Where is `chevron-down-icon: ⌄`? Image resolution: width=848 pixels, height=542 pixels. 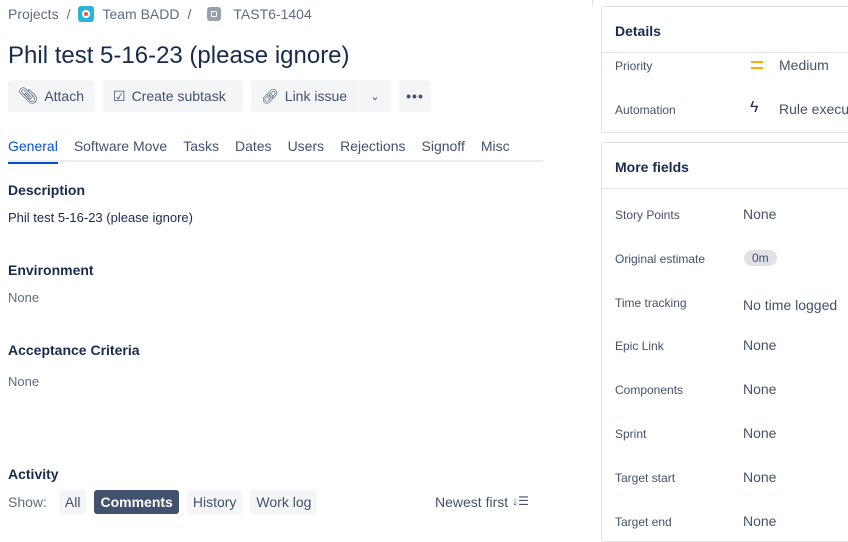 chevron-down-icon: ⌄ is located at coordinates (375, 96).